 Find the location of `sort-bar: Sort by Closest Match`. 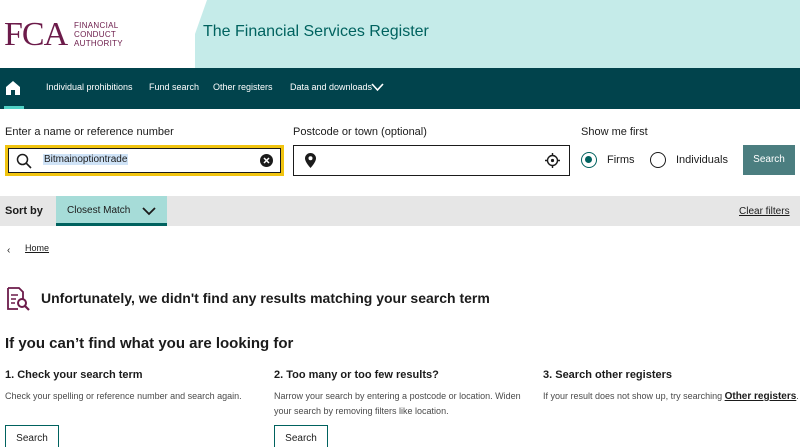

sort-bar: Sort by Closest Match is located at coordinates (400, 211).